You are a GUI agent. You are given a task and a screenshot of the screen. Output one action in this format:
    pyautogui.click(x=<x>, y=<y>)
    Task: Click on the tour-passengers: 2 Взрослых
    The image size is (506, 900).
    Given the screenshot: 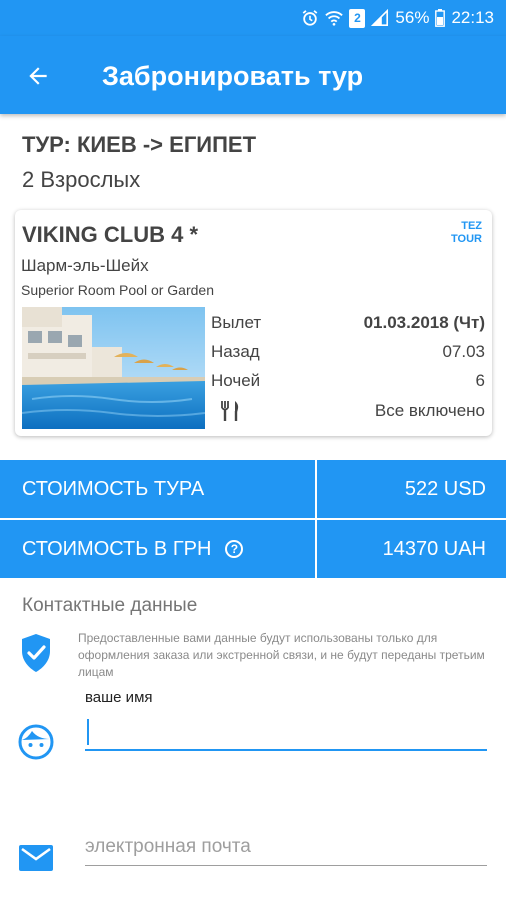 What is the action you would take?
    pyautogui.click(x=81, y=179)
    